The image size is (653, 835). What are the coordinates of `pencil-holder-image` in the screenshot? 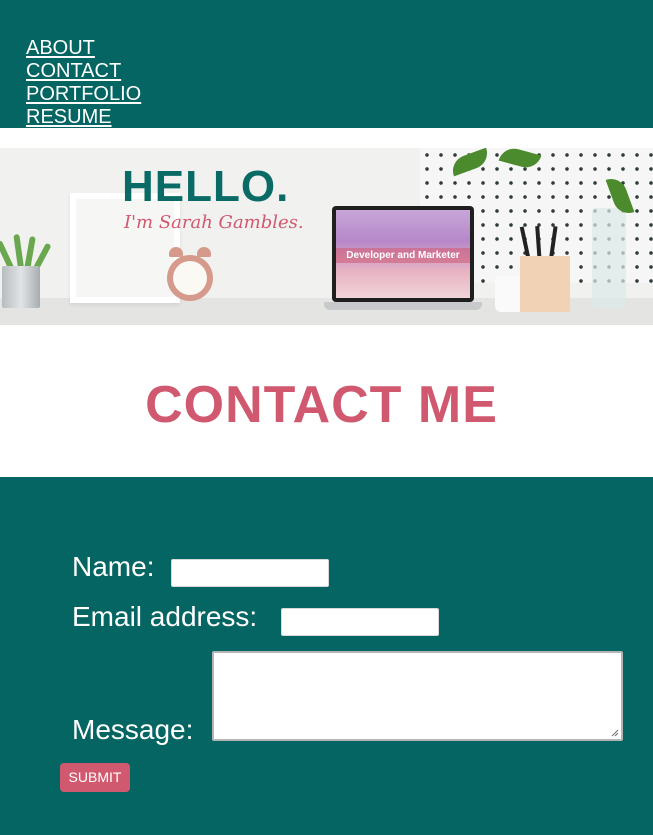 It's located at (545, 284).